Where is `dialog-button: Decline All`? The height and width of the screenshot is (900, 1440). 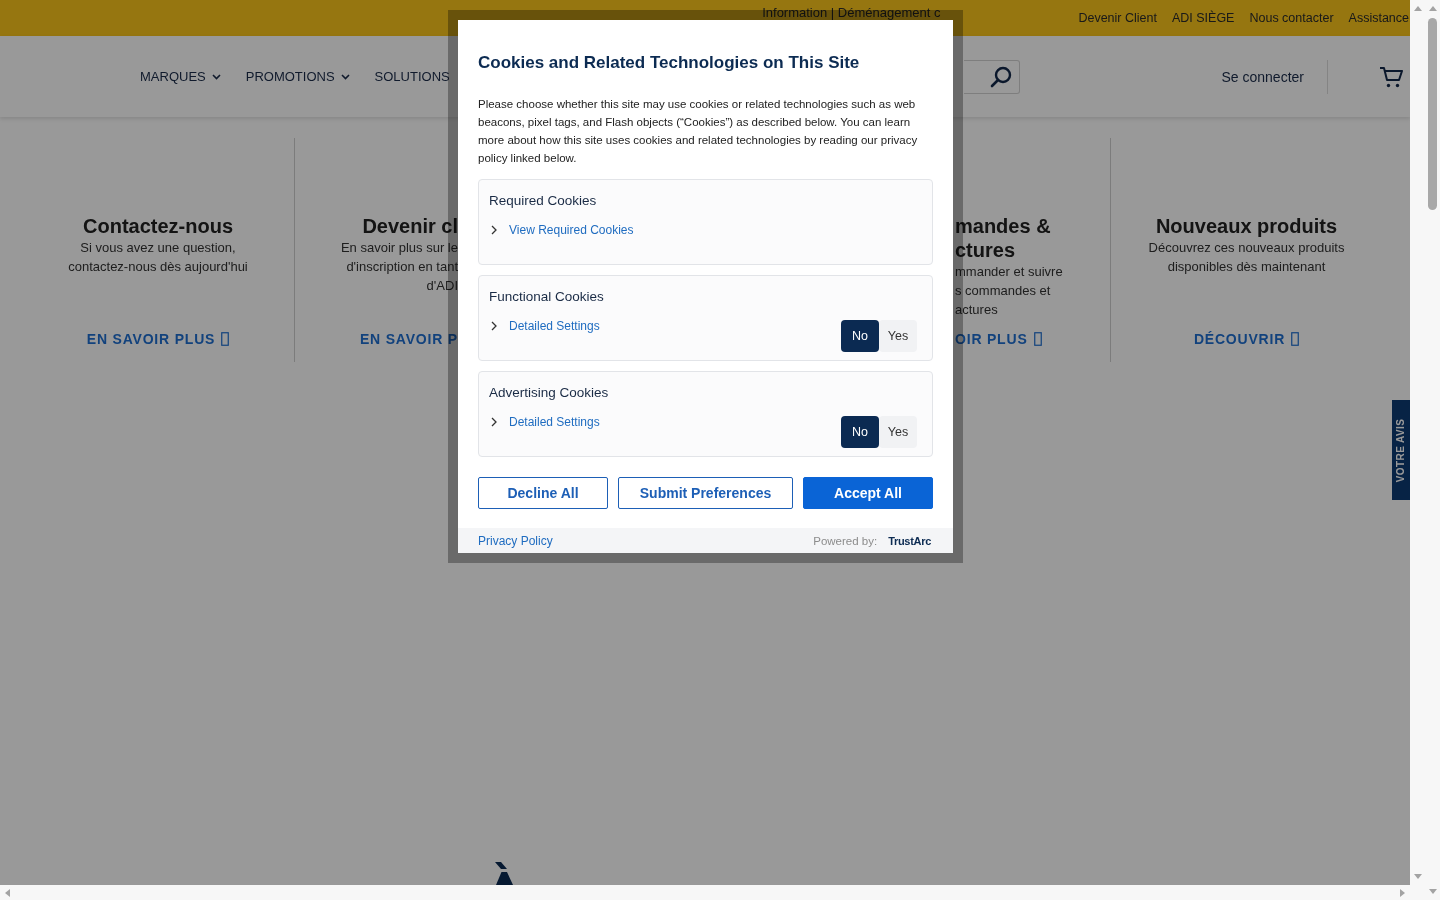 dialog-button: Decline All is located at coordinates (543, 493).